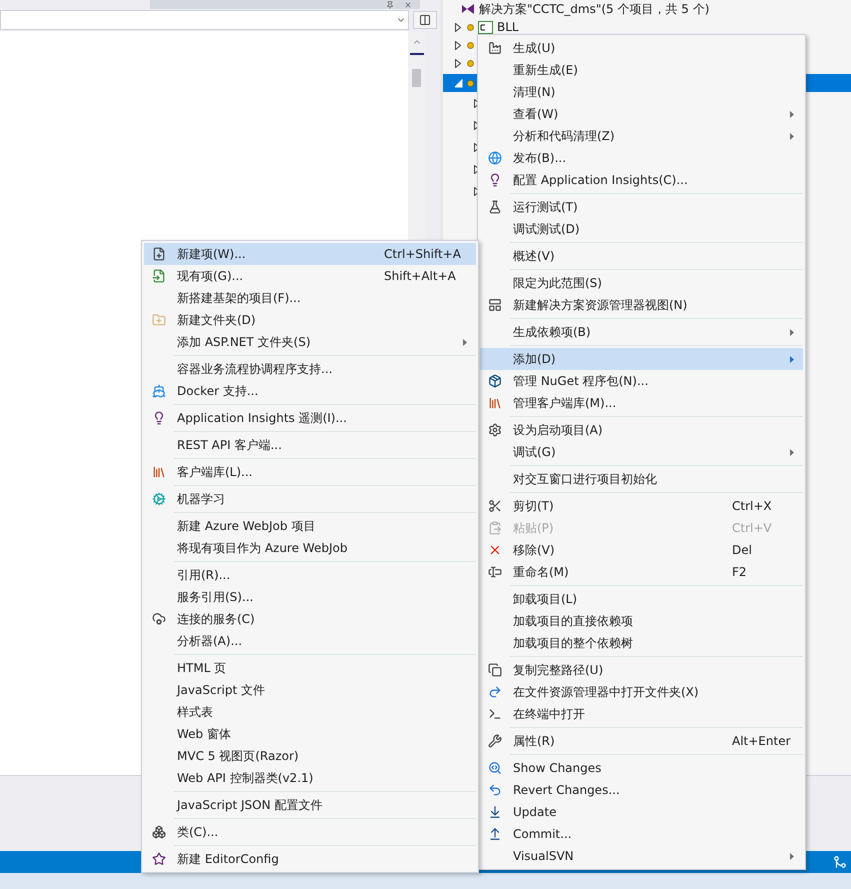 The width and height of the screenshot is (851, 889). What do you see at coordinates (508, 27) in the screenshot?
I see `tree-label: BLL` at bounding box center [508, 27].